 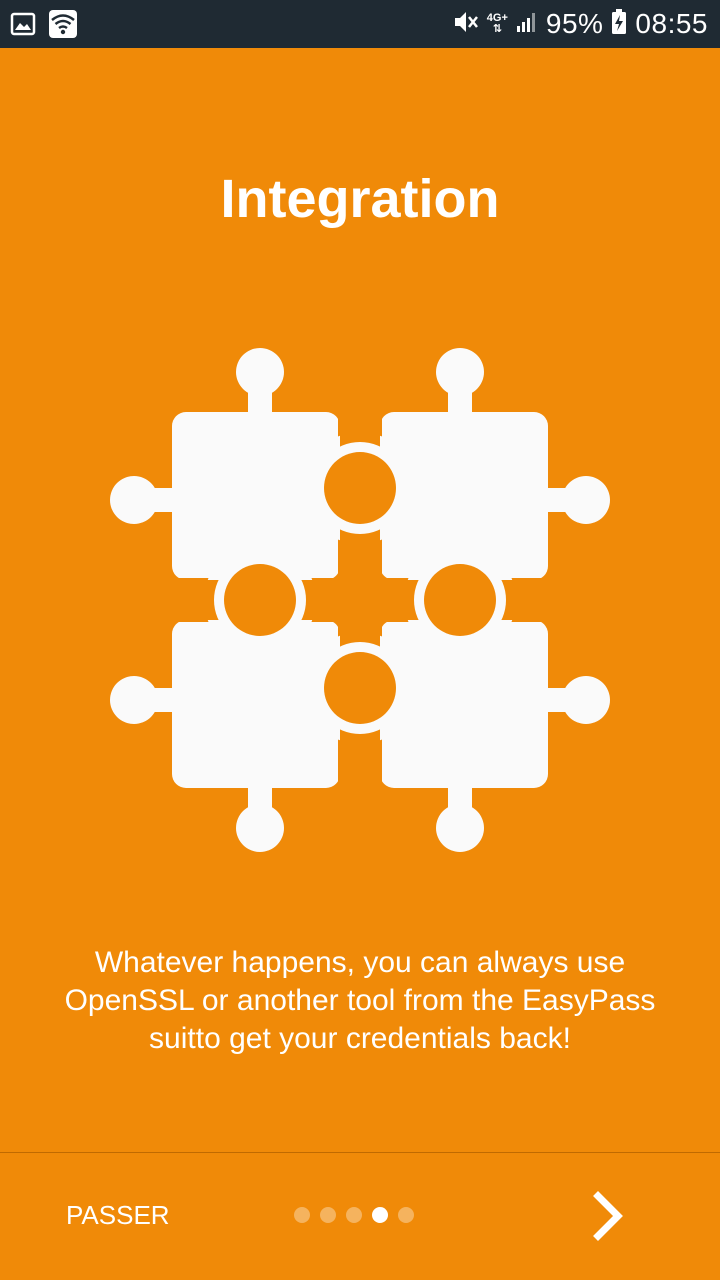 I want to click on chevron-right-icon, so click(x=608, y=1216).